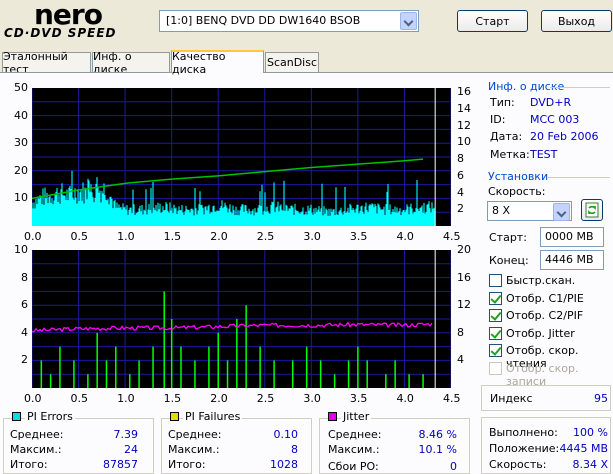  I want to click on option-label-1: Отобр. C1/PIE, so click(545, 298).